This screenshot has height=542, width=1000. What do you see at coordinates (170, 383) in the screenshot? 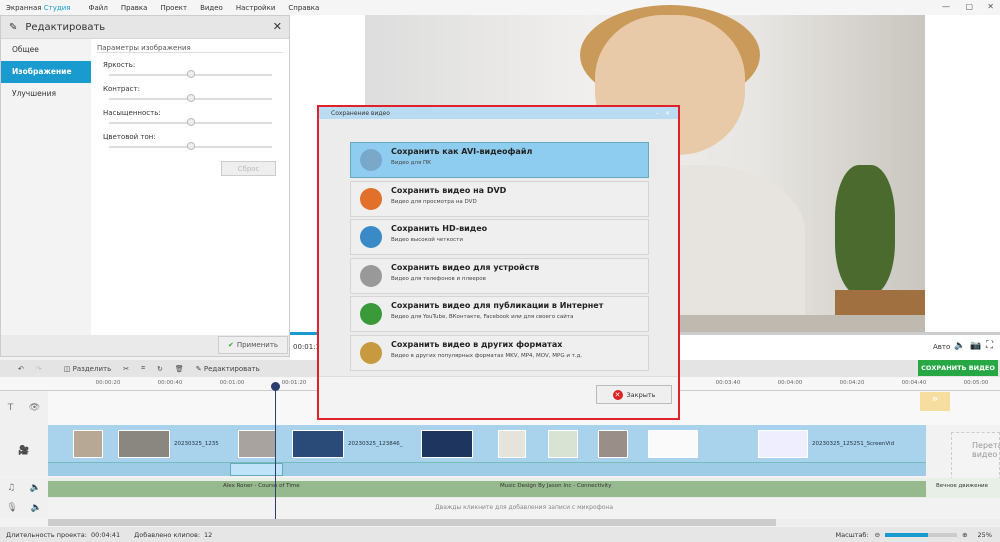
I see `ruler-tick-label: 00:00:40` at bounding box center [170, 383].